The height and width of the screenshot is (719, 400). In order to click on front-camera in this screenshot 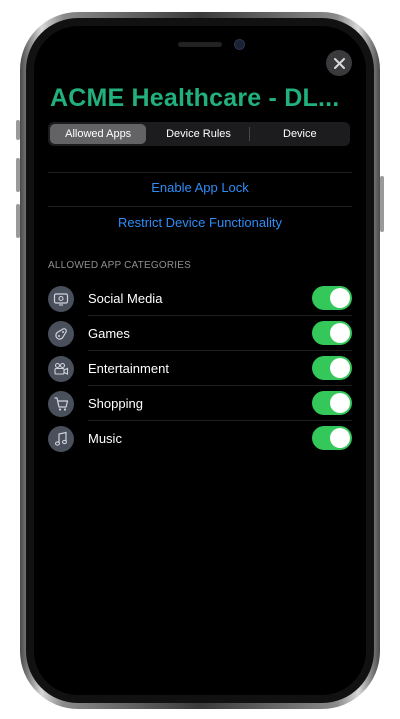, I will do `click(239, 44)`.